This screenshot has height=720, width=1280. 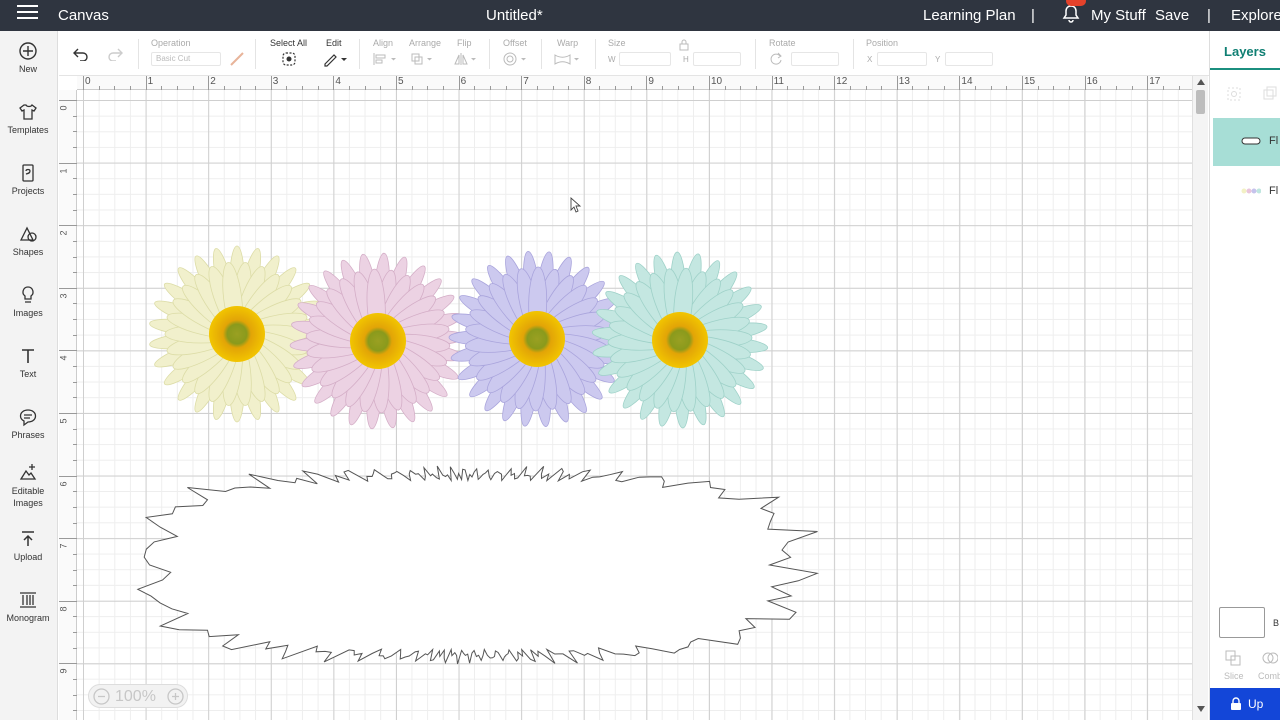 I want to click on nav-label: Templates, so click(x=28, y=130).